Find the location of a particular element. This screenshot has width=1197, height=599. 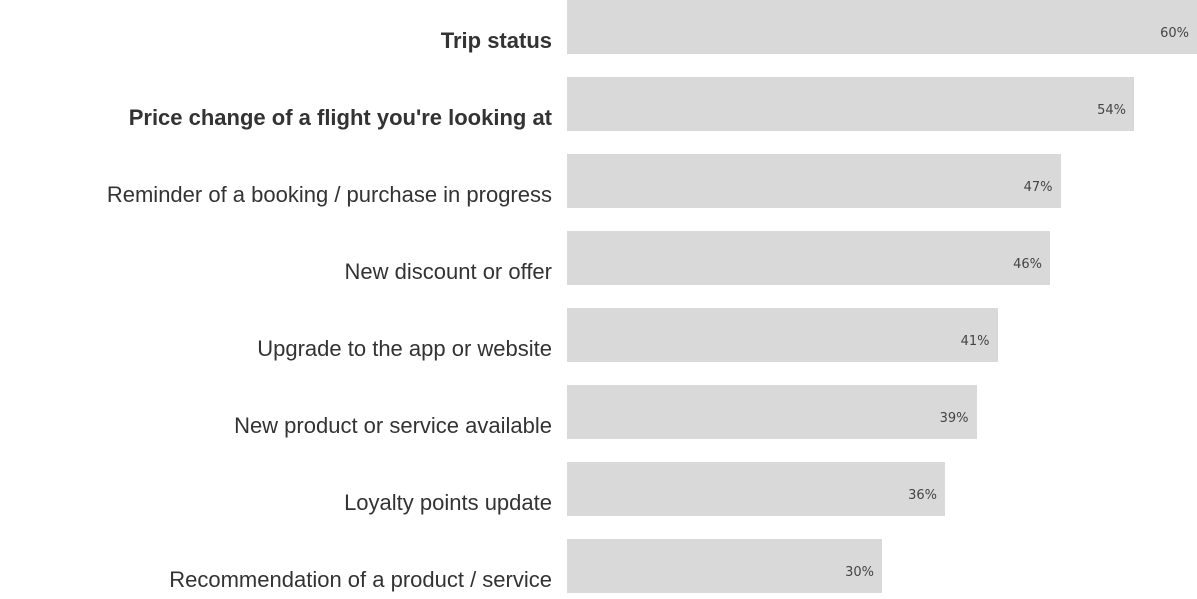

bar-value-label: 46% is located at coordinates (1027, 264).